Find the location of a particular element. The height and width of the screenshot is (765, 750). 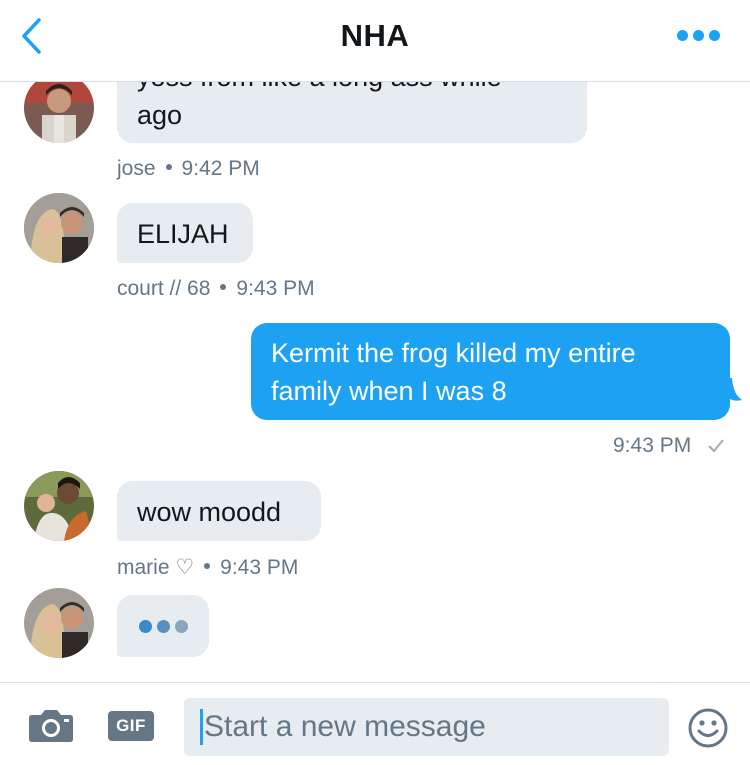

smiley-icon is located at coordinates (708, 728).